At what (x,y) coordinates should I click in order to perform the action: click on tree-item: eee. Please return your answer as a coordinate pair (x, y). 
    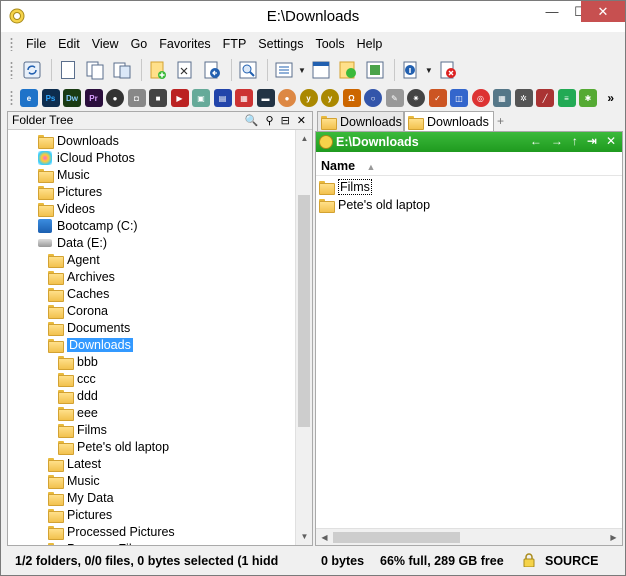
    Looking at the image, I should click on (78, 412).